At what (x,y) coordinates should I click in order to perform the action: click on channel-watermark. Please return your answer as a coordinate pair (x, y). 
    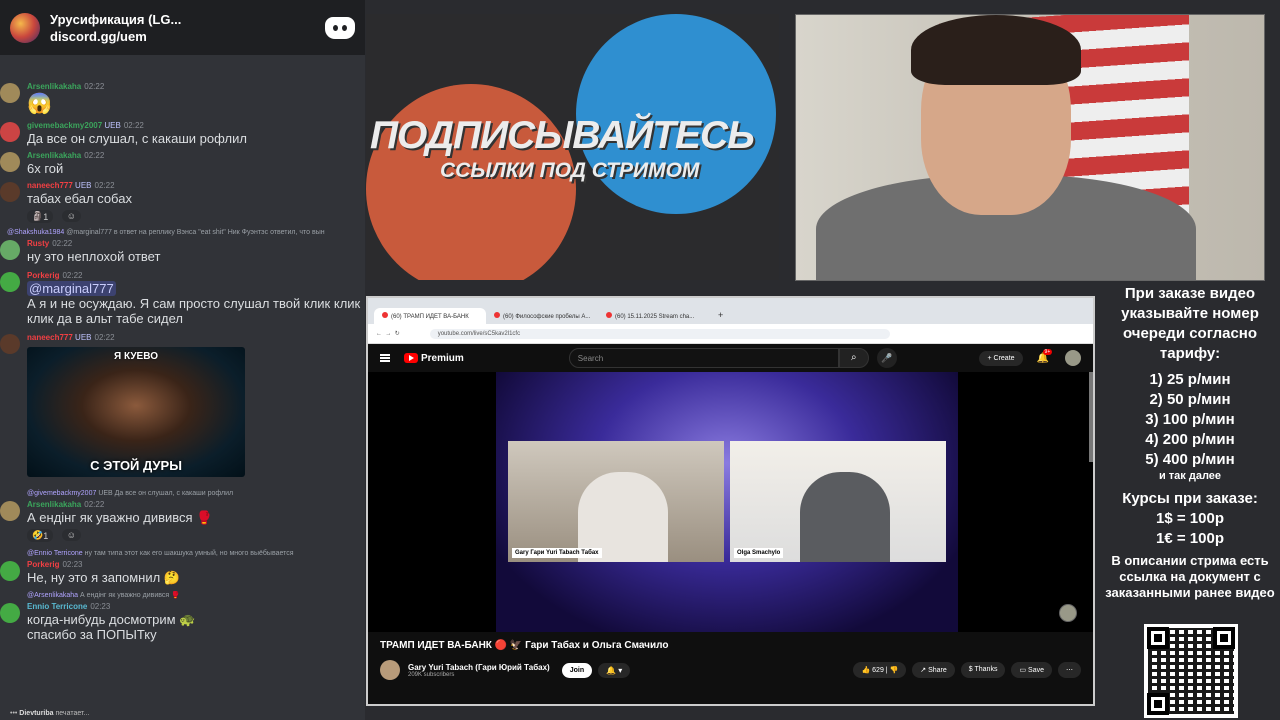
    Looking at the image, I should click on (1068, 613).